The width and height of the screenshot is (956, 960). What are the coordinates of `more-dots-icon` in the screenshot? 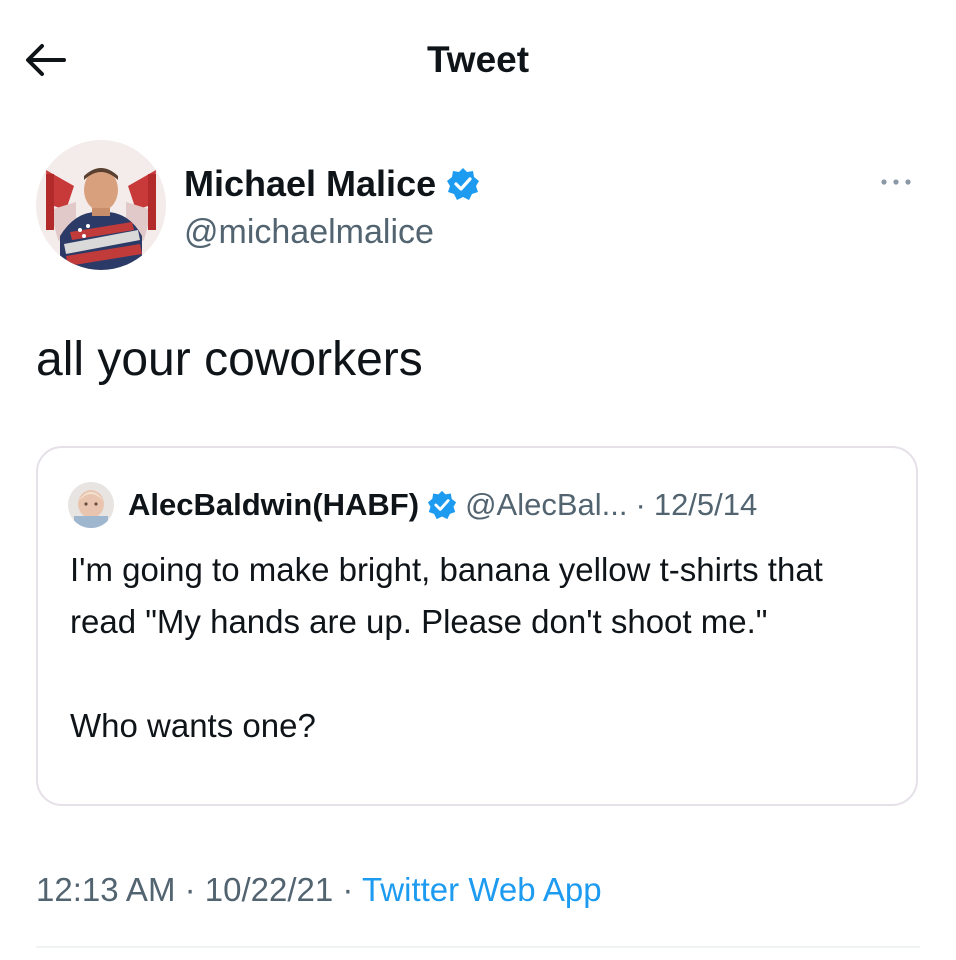 It's located at (896, 182).